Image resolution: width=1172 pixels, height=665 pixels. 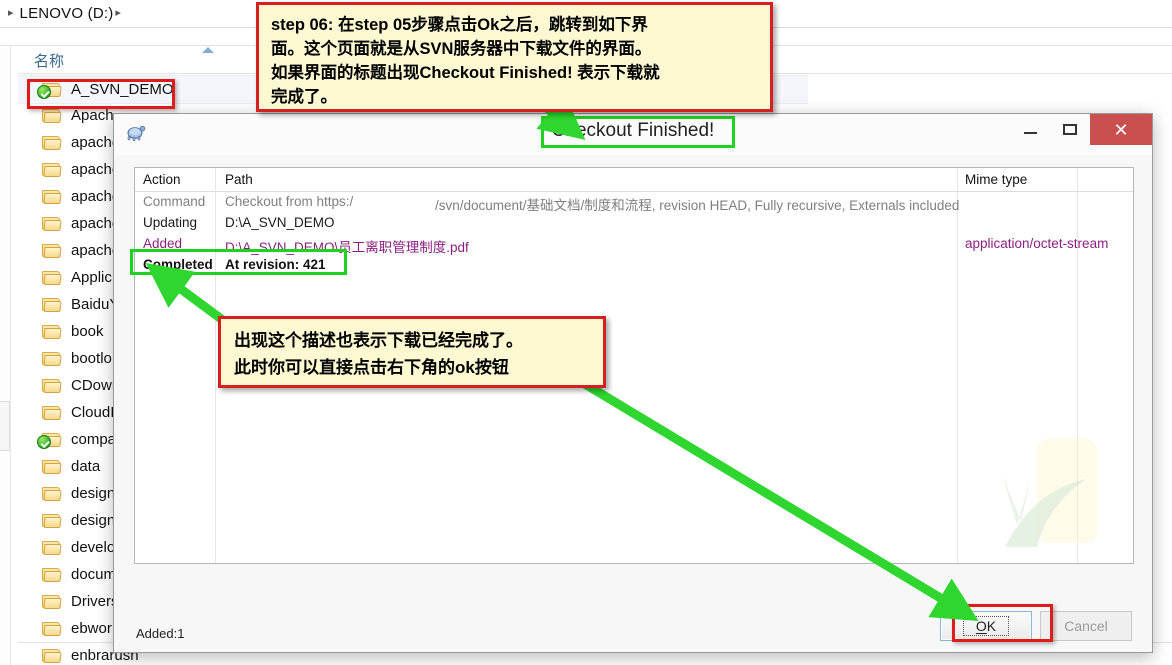 What do you see at coordinates (11, 13) in the screenshot?
I see `chevron-right-icon: ▸` at bounding box center [11, 13].